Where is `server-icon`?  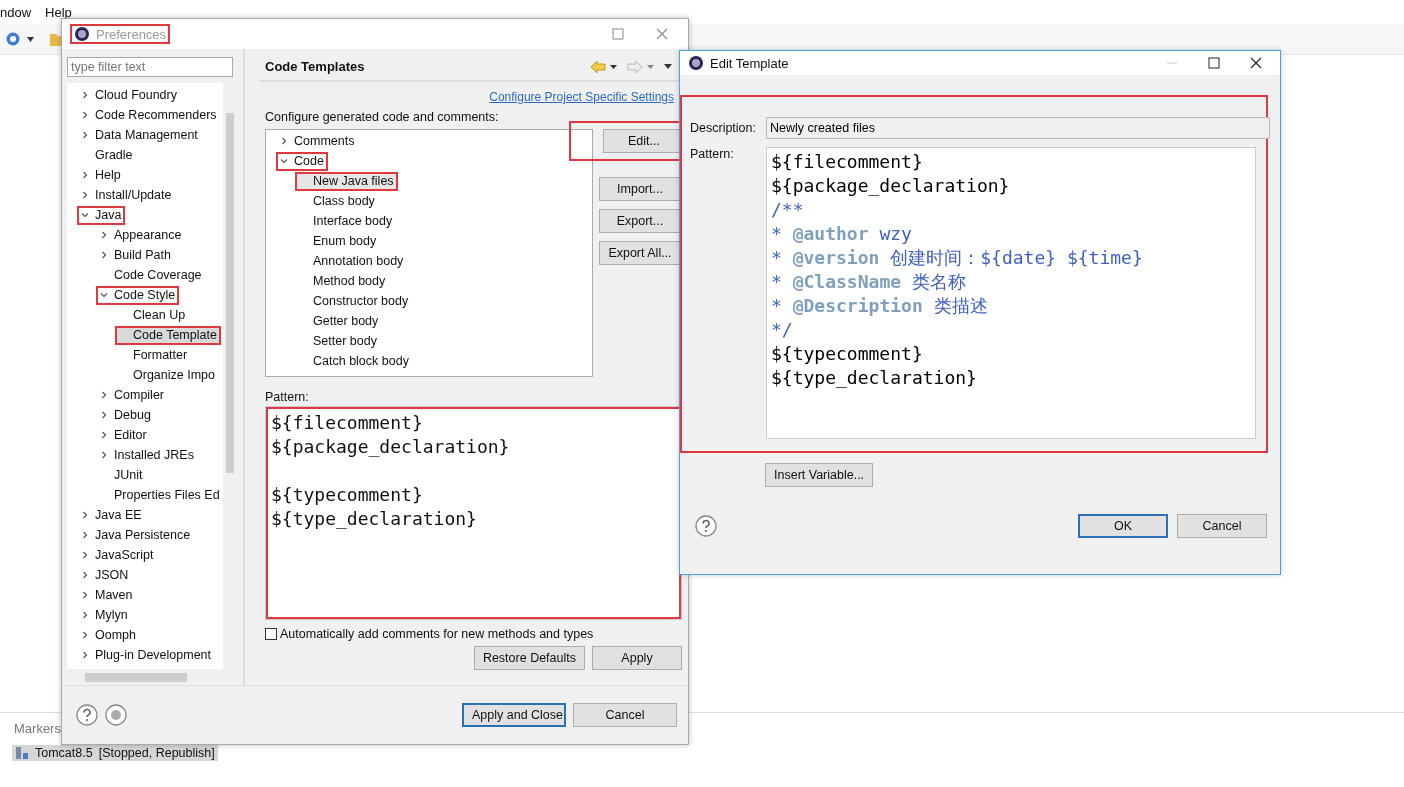 server-icon is located at coordinates (22, 753).